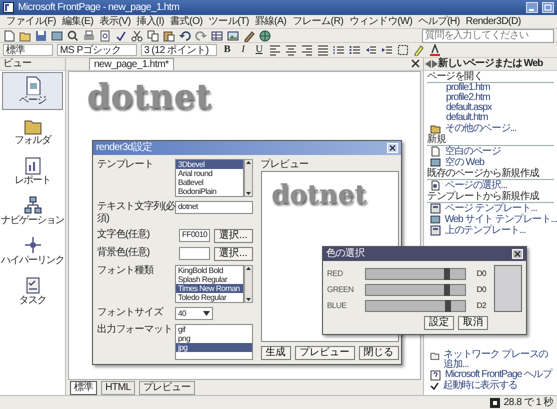 The height and width of the screenshot is (409, 557). I want to click on menu-item: ファイル(F), so click(31, 22).